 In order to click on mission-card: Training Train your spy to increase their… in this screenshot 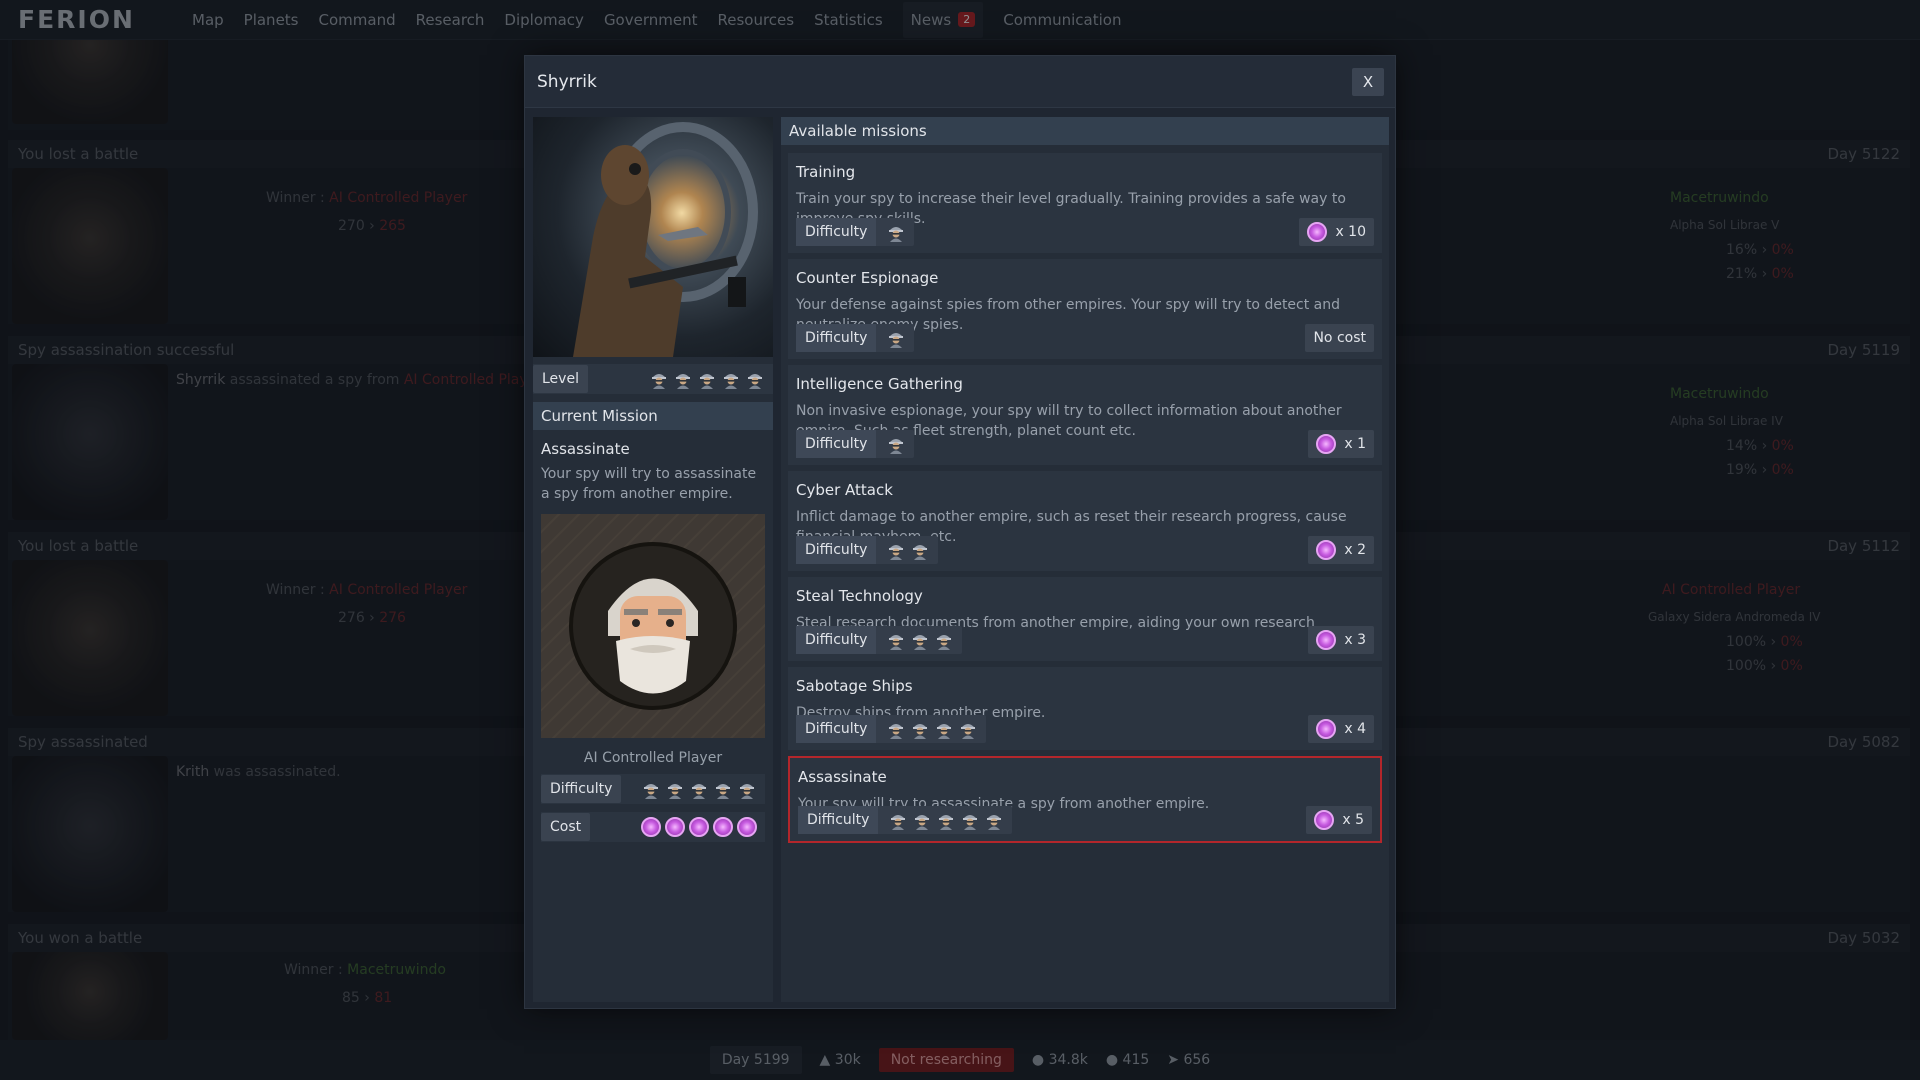, I will do `click(1085, 203)`.